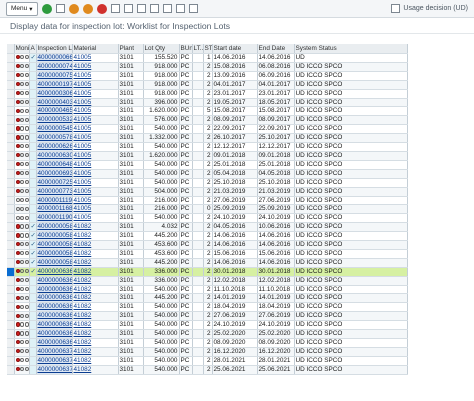  I want to click on inspection-lot-link: 40000006263, so click(54, 147).